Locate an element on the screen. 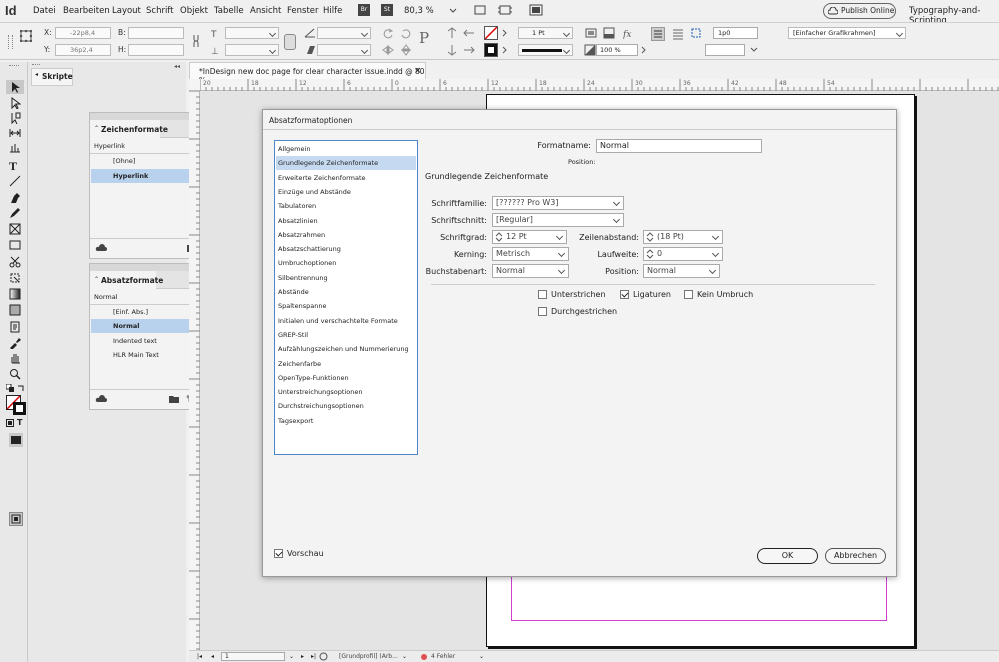 This screenshot has height=662, width=999. select-content-icon is located at coordinates (452, 51).